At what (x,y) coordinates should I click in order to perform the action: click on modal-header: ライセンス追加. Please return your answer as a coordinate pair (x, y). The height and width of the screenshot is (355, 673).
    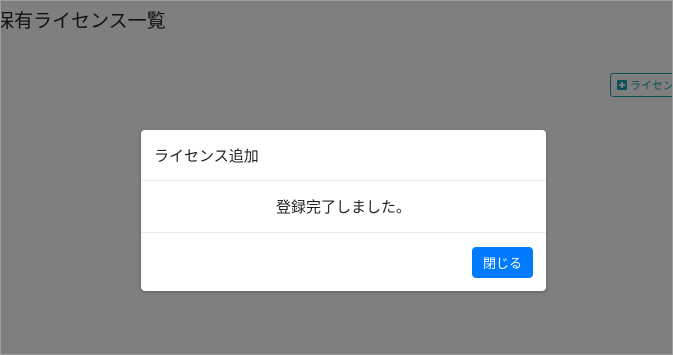
    Looking at the image, I should click on (343, 155).